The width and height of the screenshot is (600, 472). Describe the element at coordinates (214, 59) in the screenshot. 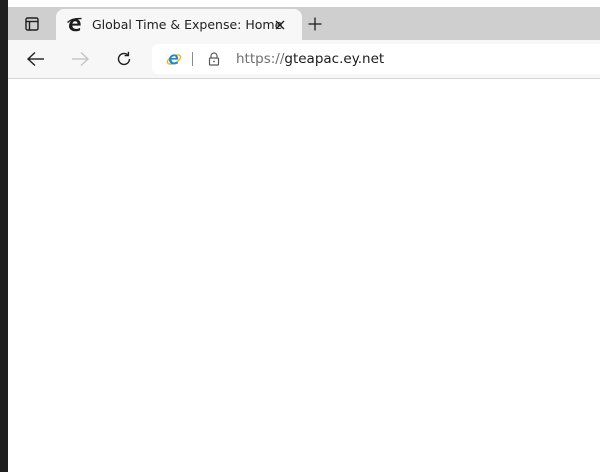

I see `lock-icon` at that location.